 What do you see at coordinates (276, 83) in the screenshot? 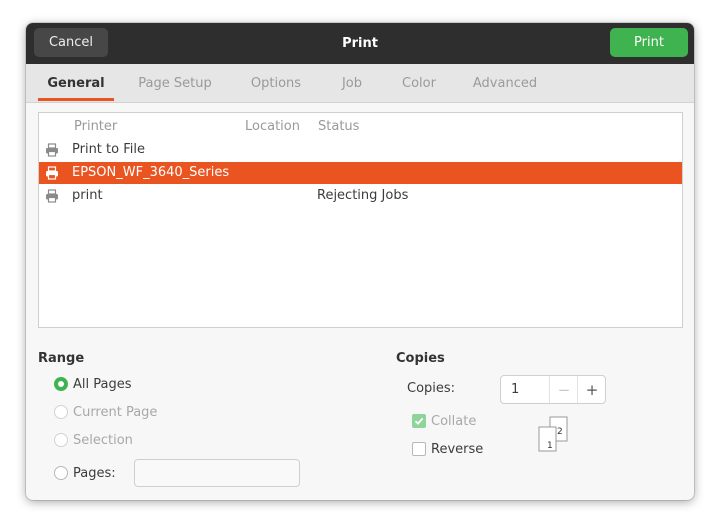
I see `tab-options: Options` at bounding box center [276, 83].